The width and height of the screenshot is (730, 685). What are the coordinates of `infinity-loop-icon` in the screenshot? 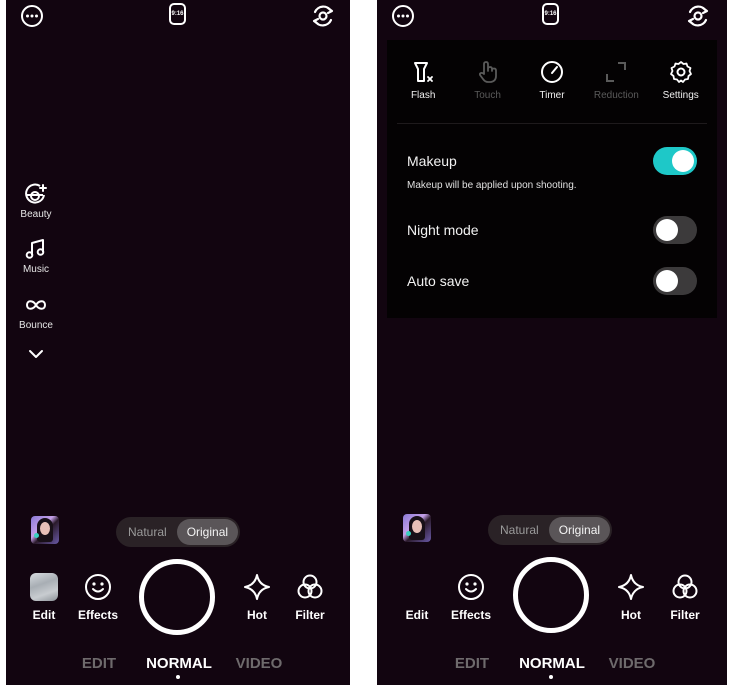 It's located at (36, 305).